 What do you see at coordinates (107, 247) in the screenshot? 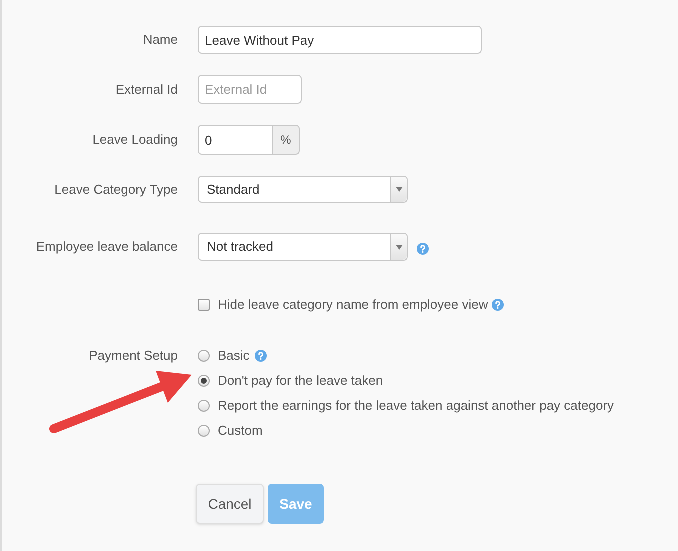
I see `field-label: Employee leave balance` at bounding box center [107, 247].